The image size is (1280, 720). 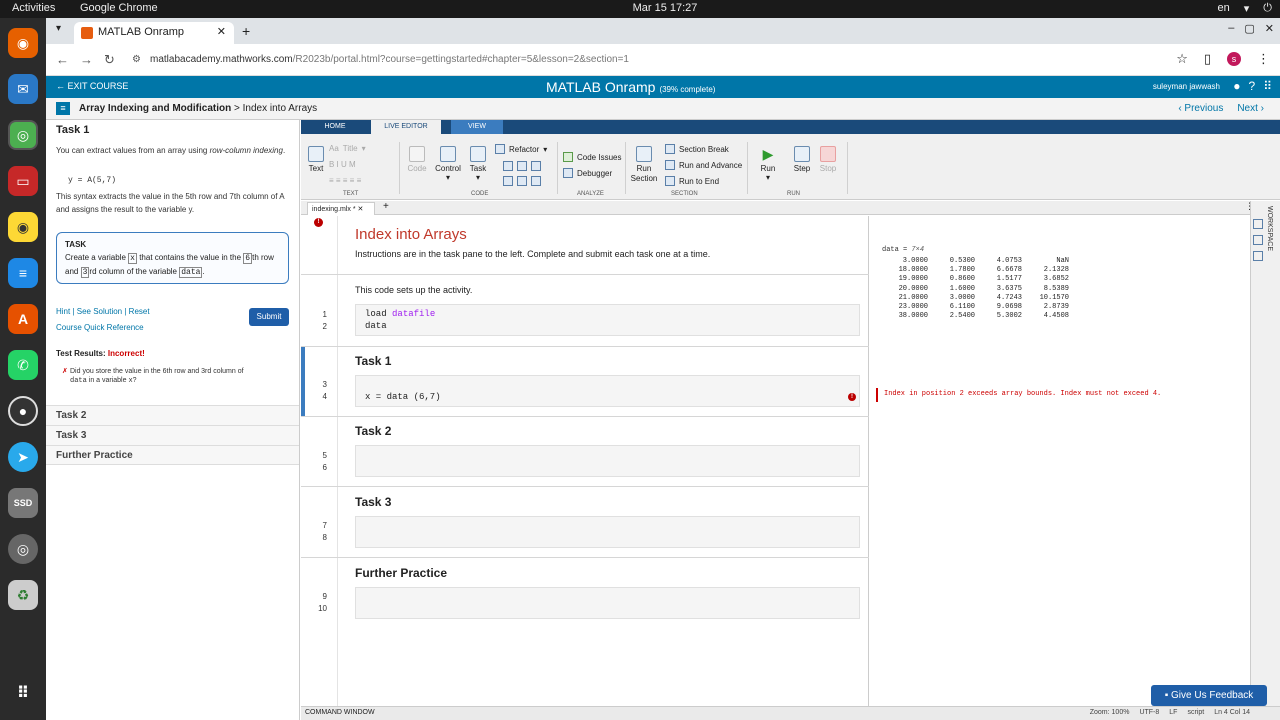 I want to click on debugger-button: Debugger, so click(x=587, y=173).